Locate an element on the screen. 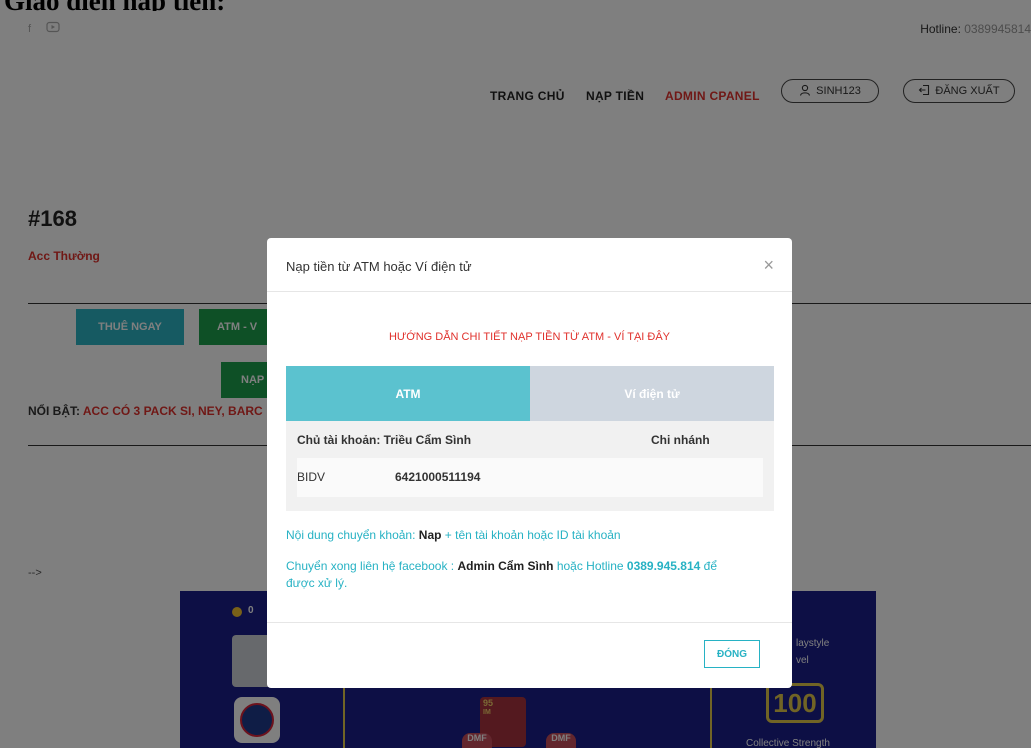 The height and width of the screenshot is (748, 1031). owner-header: Chủ tài khoản: Triều Cẩm Sình is located at coordinates (384, 440).